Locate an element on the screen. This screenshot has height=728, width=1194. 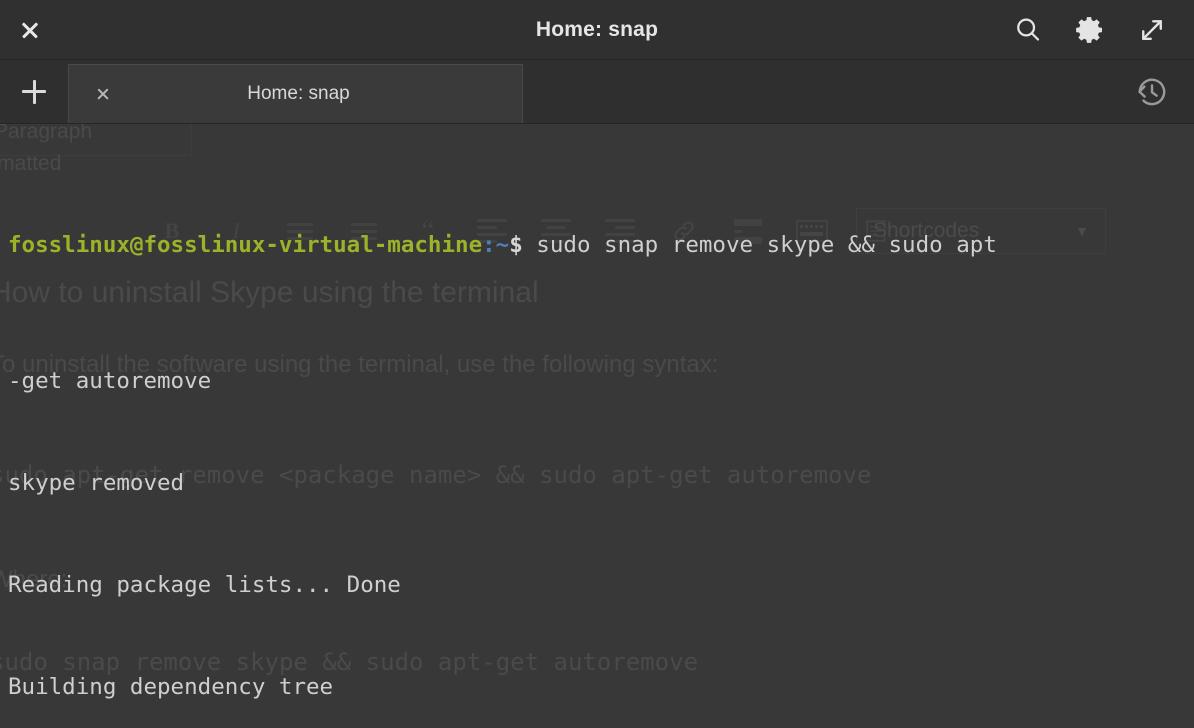
search-button is located at coordinates (1028, 30).